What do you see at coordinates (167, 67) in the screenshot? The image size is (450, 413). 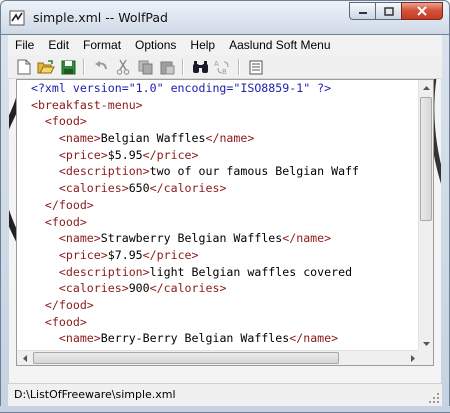 I see `paste-icon` at bounding box center [167, 67].